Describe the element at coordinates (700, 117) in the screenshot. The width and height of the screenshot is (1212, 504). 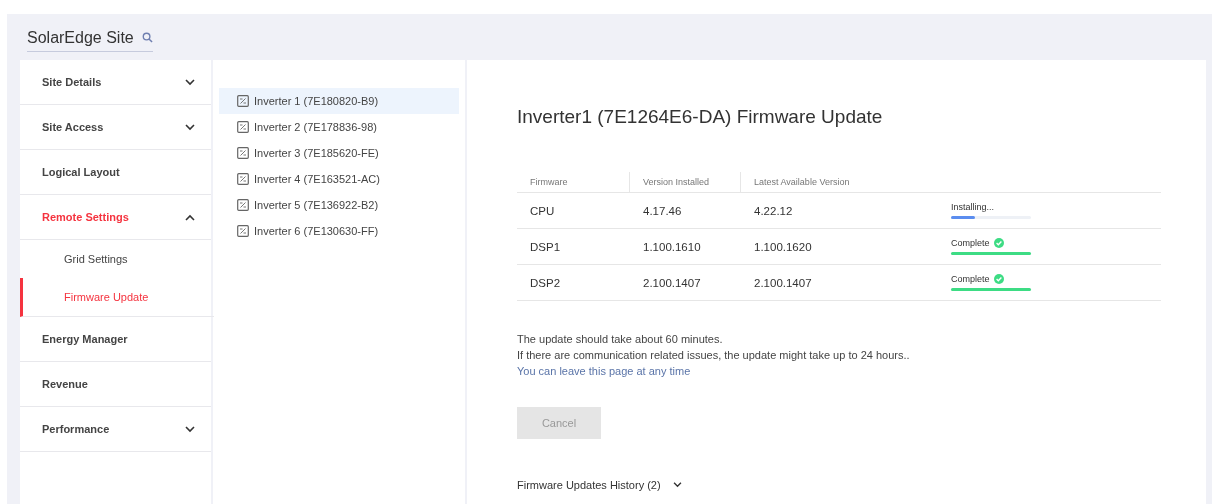
I see `page-title: Inverter1 (7E1264E6-DA) Firmware Update` at that location.